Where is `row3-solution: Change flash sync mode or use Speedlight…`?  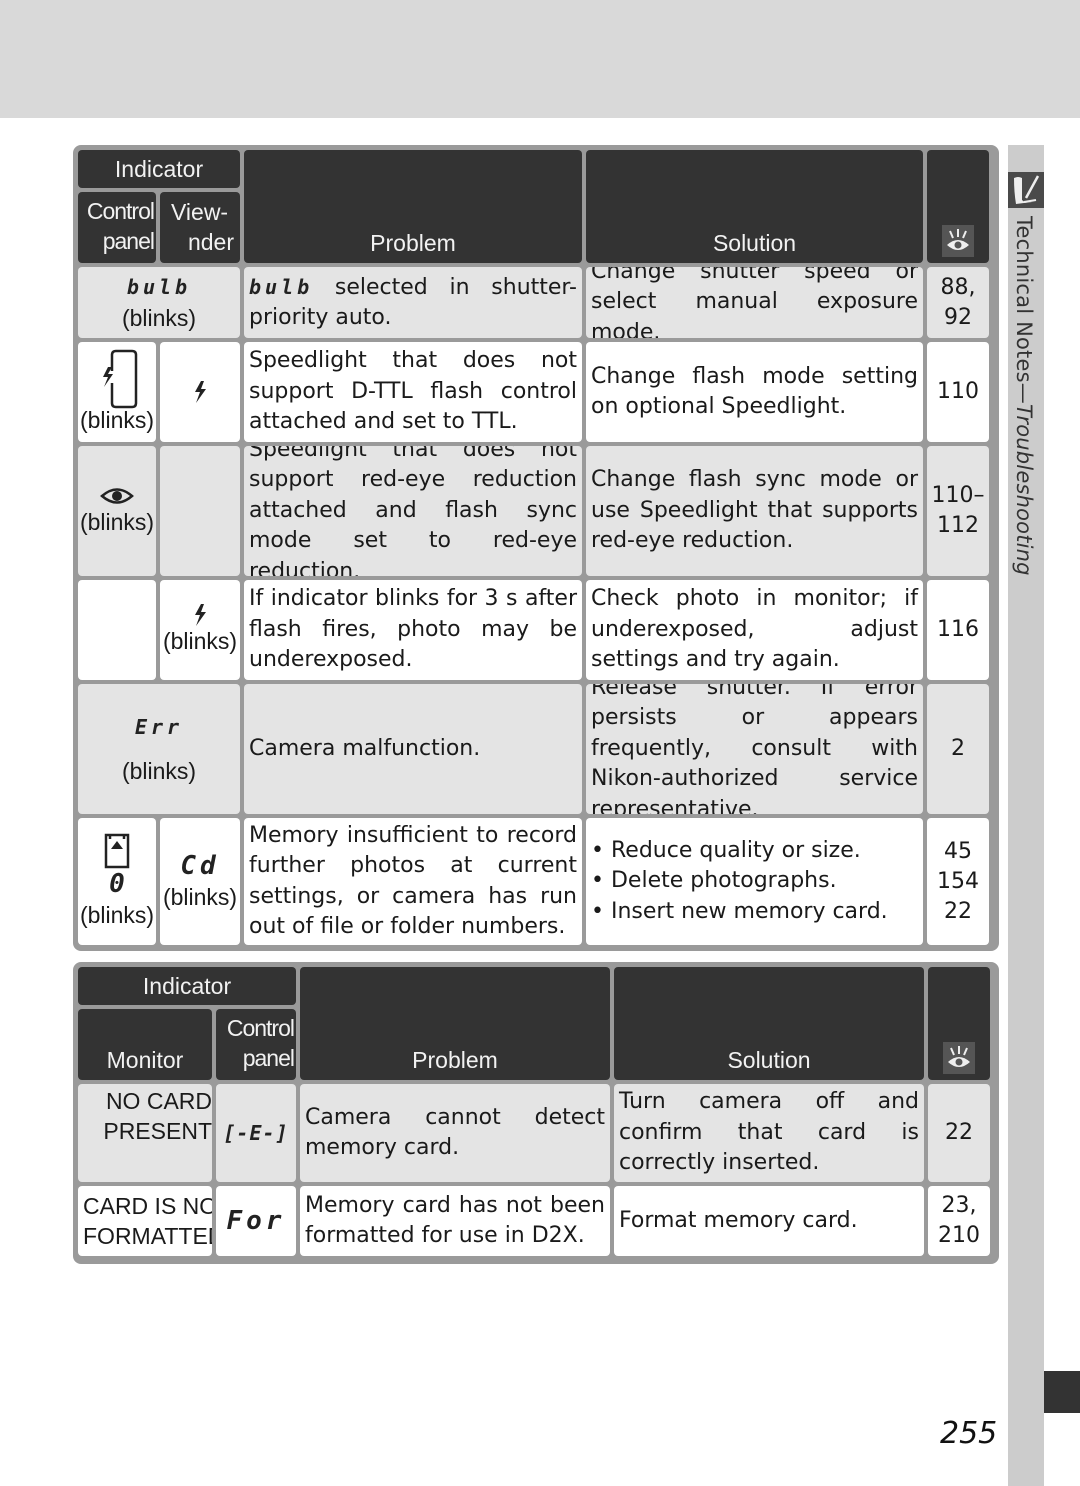 row3-solution: Change flash sync mode or use Speedlight… is located at coordinates (754, 511).